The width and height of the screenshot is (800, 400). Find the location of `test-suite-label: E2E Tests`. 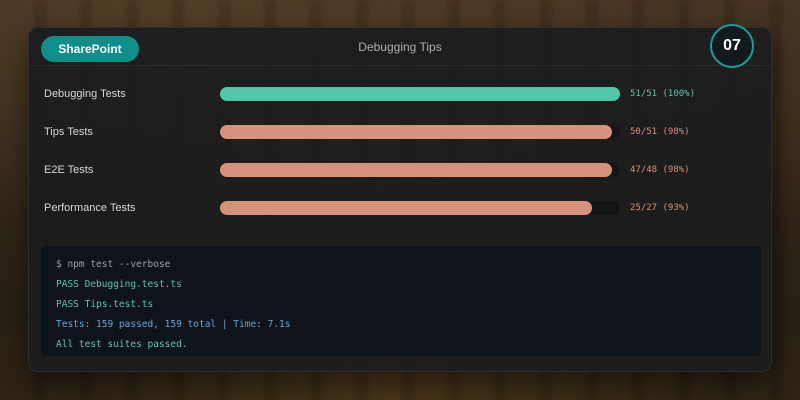

test-suite-label: E2E Tests is located at coordinates (69, 170).